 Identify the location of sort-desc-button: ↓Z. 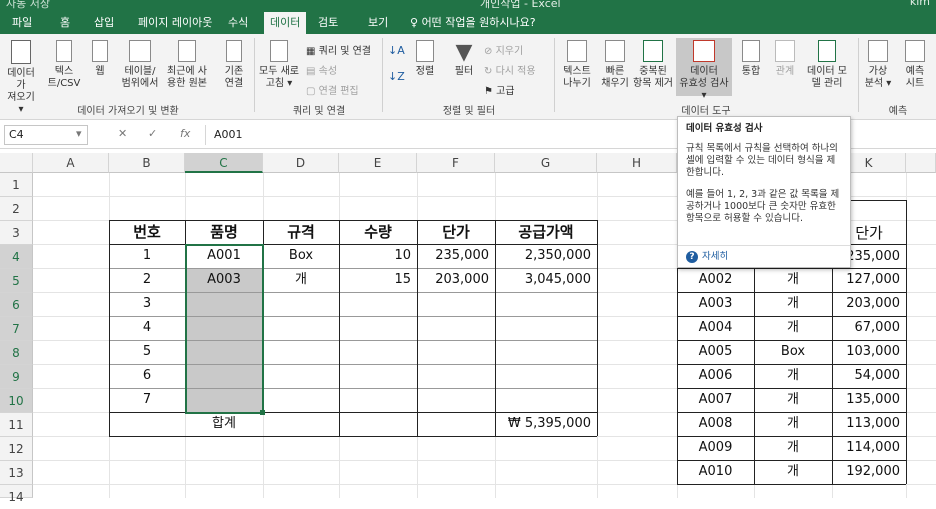
(396, 76).